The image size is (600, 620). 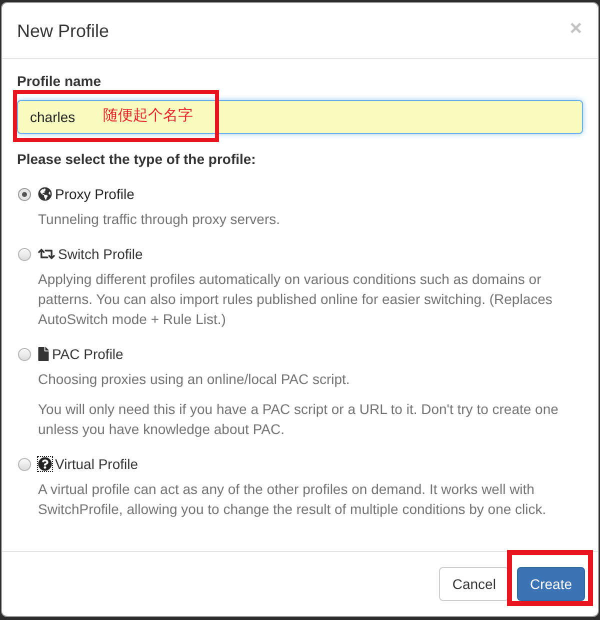 I want to click on create-button: Create, so click(x=550, y=584).